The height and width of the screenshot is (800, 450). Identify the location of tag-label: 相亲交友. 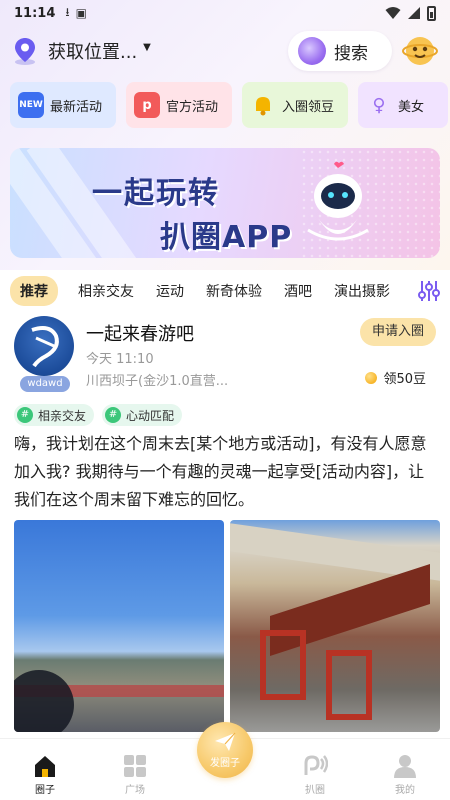
(62, 415).